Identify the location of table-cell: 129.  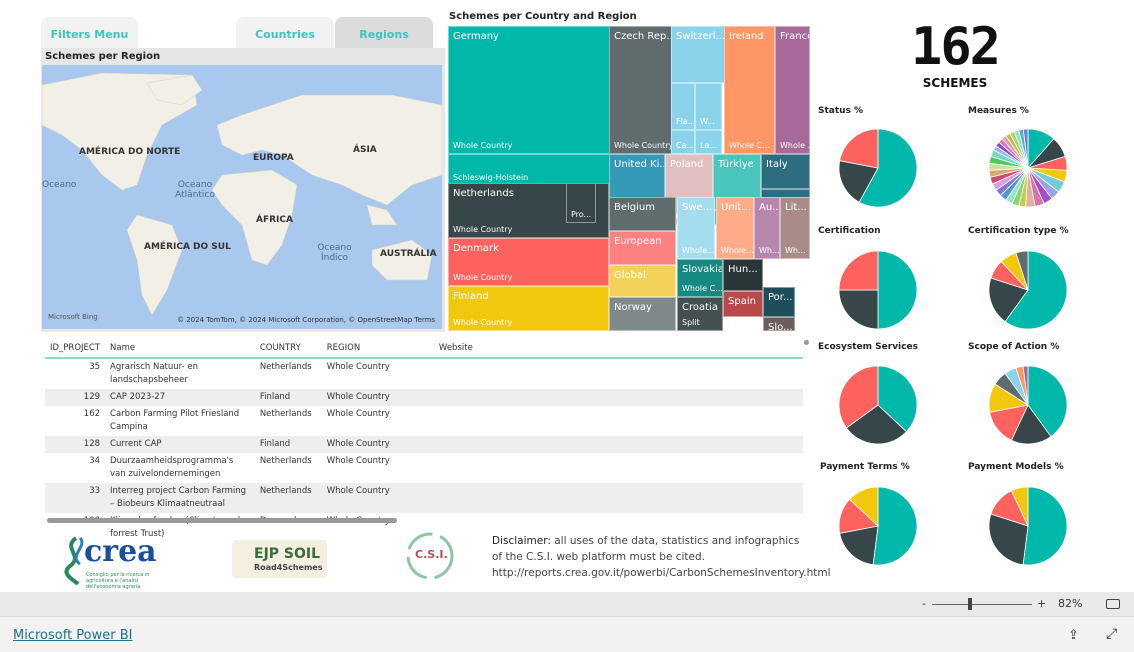
(75, 397).